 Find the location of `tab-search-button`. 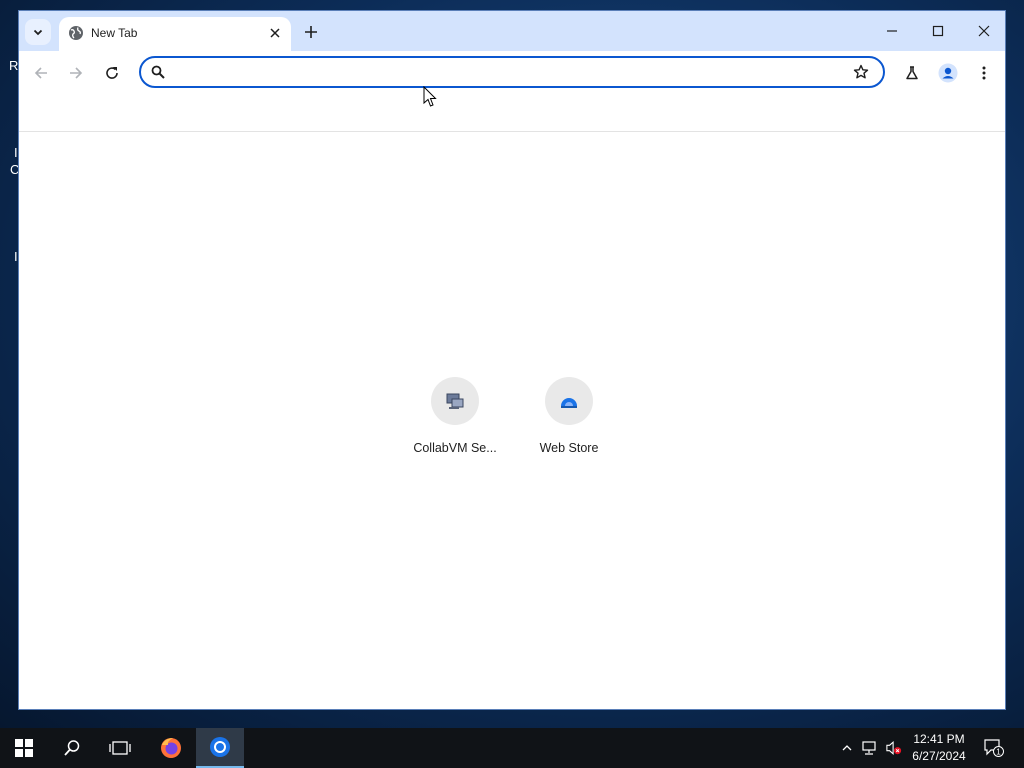

tab-search-button is located at coordinates (38, 32).